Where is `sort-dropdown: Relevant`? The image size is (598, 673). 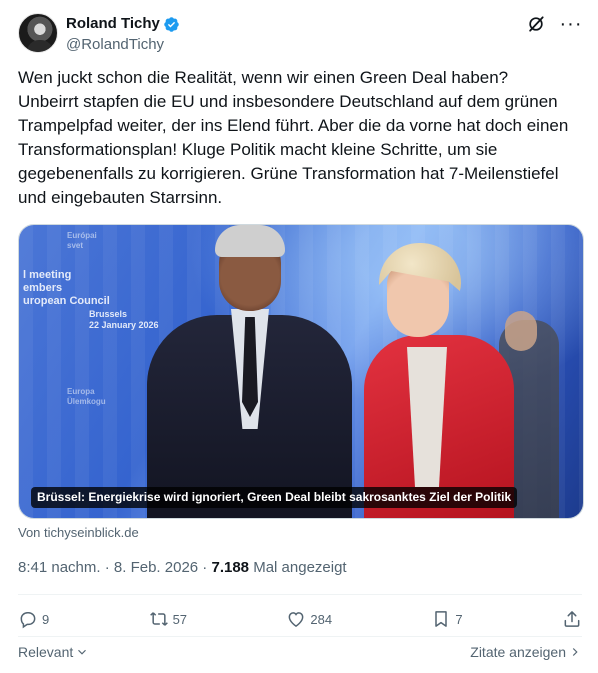
sort-dropdown: Relevant is located at coordinates (53, 652).